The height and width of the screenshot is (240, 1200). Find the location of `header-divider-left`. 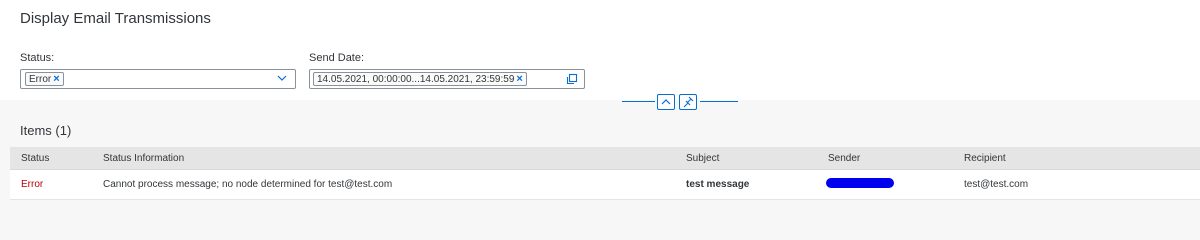

header-divider-left is located at coordinates (638, 101).